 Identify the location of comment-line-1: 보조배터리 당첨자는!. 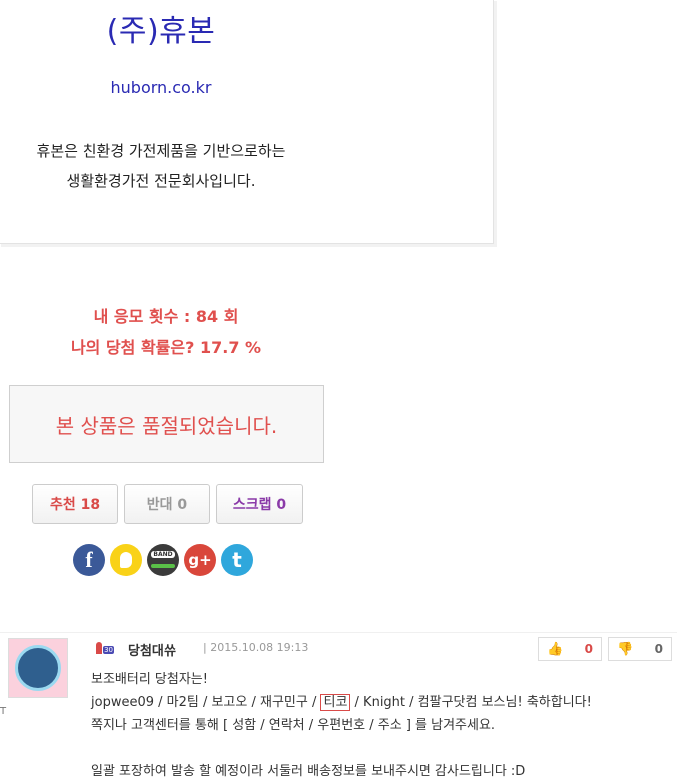
(149, 679).